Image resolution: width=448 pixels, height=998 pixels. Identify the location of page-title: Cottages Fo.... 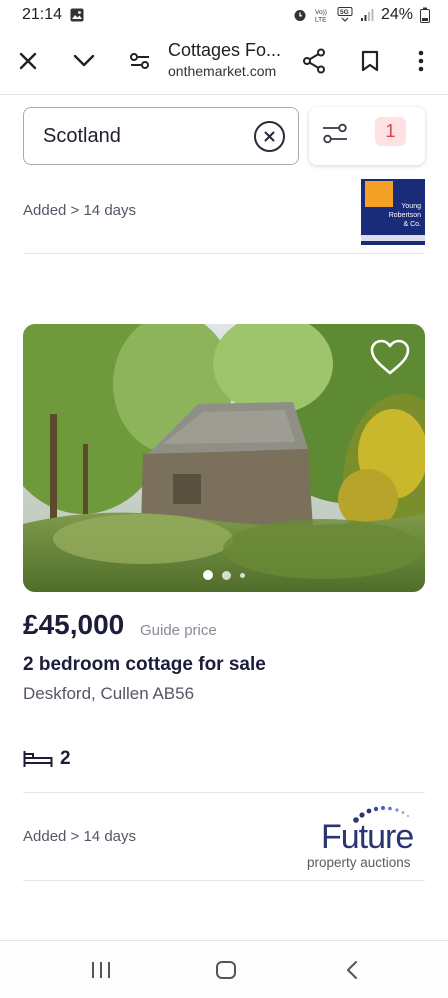
(225, 50).